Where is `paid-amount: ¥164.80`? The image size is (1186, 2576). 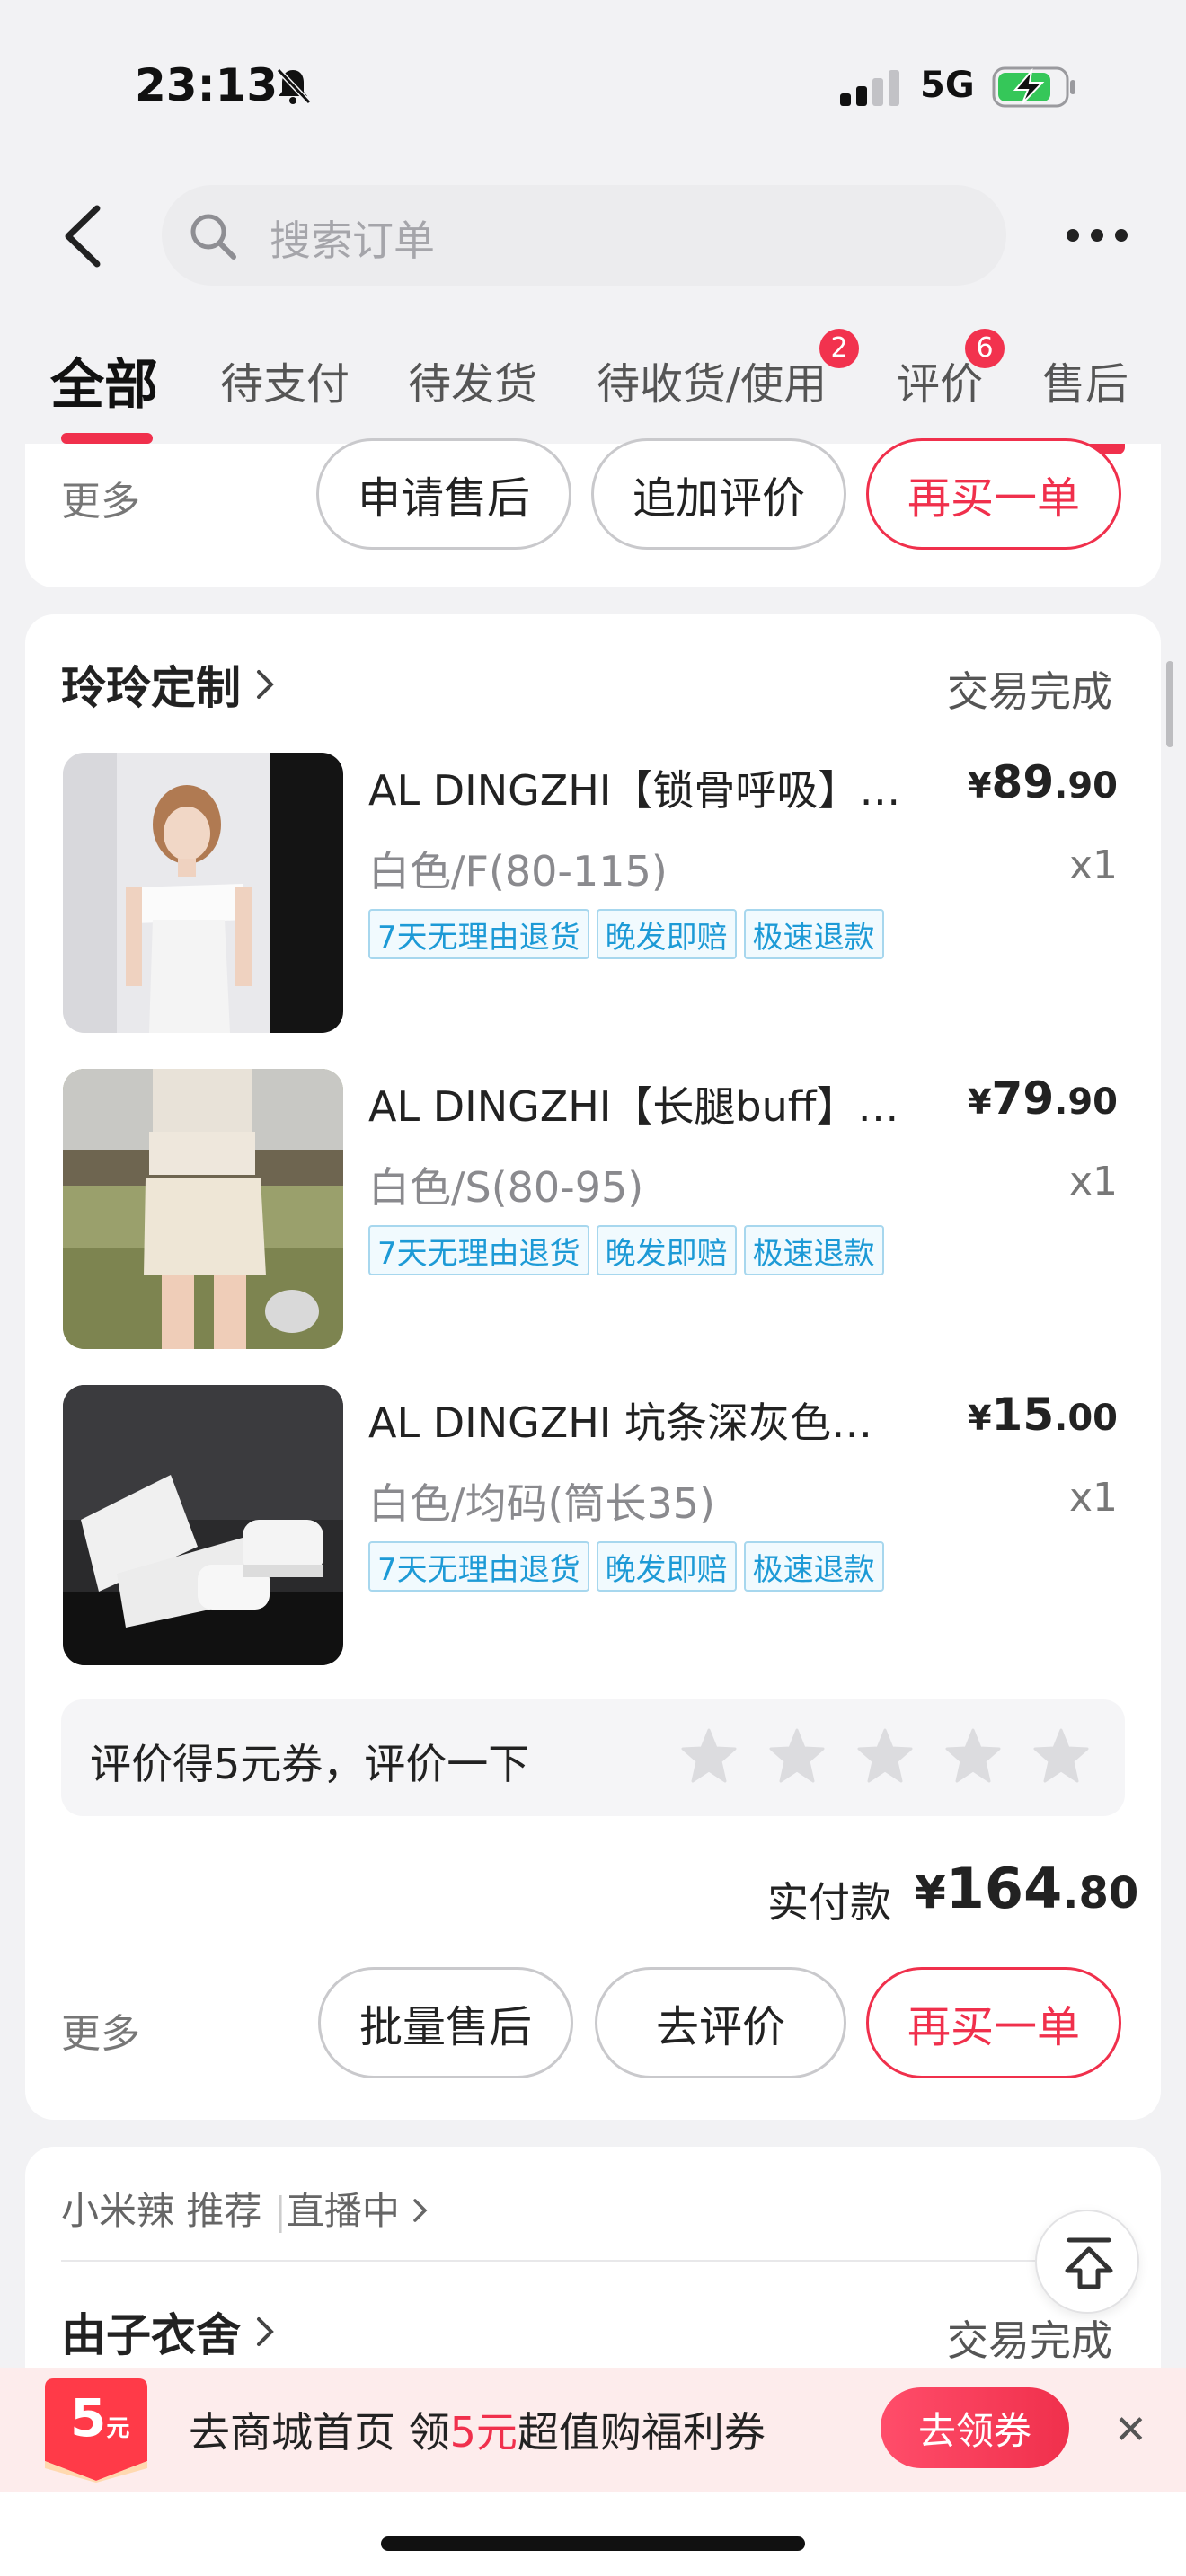
paid-amount: ¥164.80 is located at coordinates (1027, 1889).